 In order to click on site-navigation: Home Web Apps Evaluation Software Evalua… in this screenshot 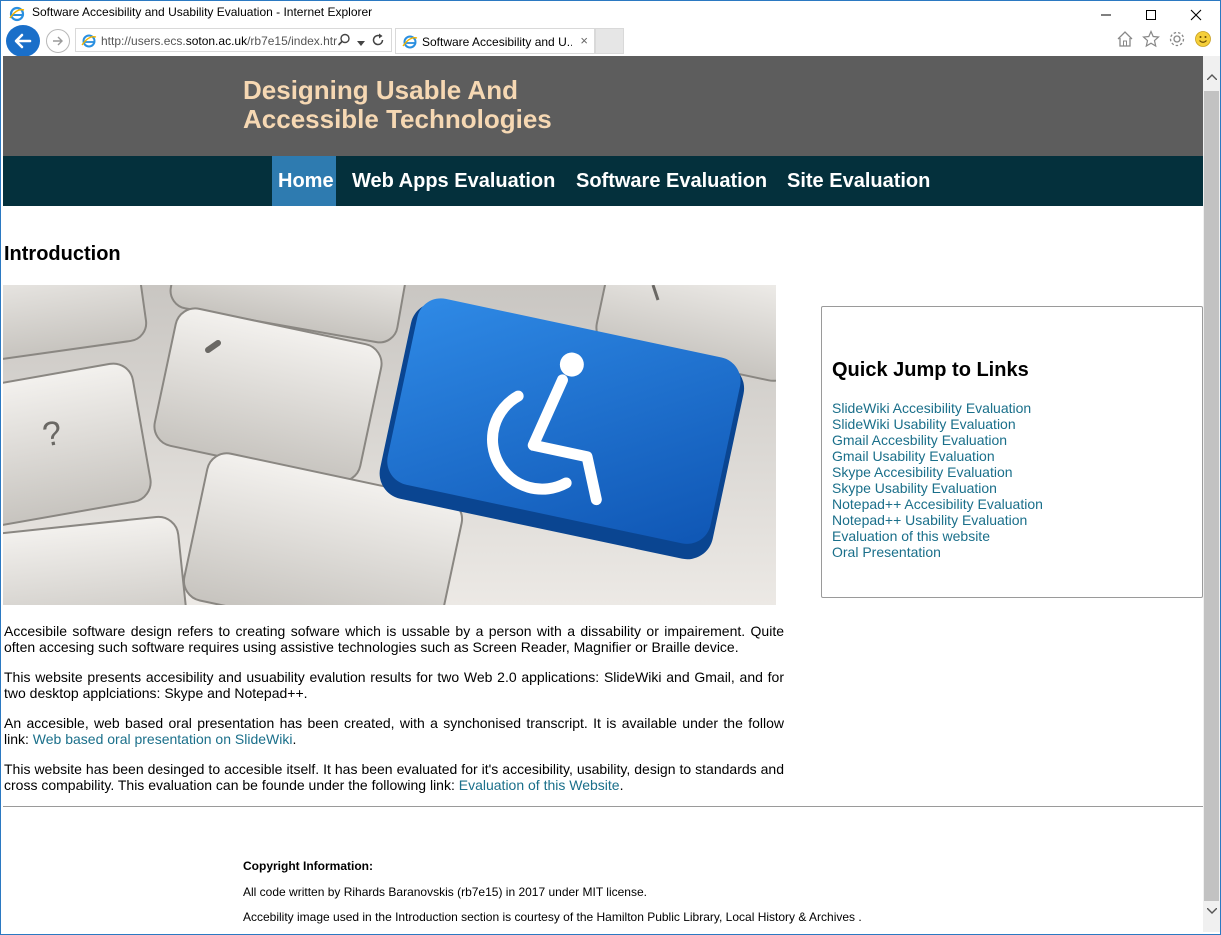, I will do `click(603, 181)`.